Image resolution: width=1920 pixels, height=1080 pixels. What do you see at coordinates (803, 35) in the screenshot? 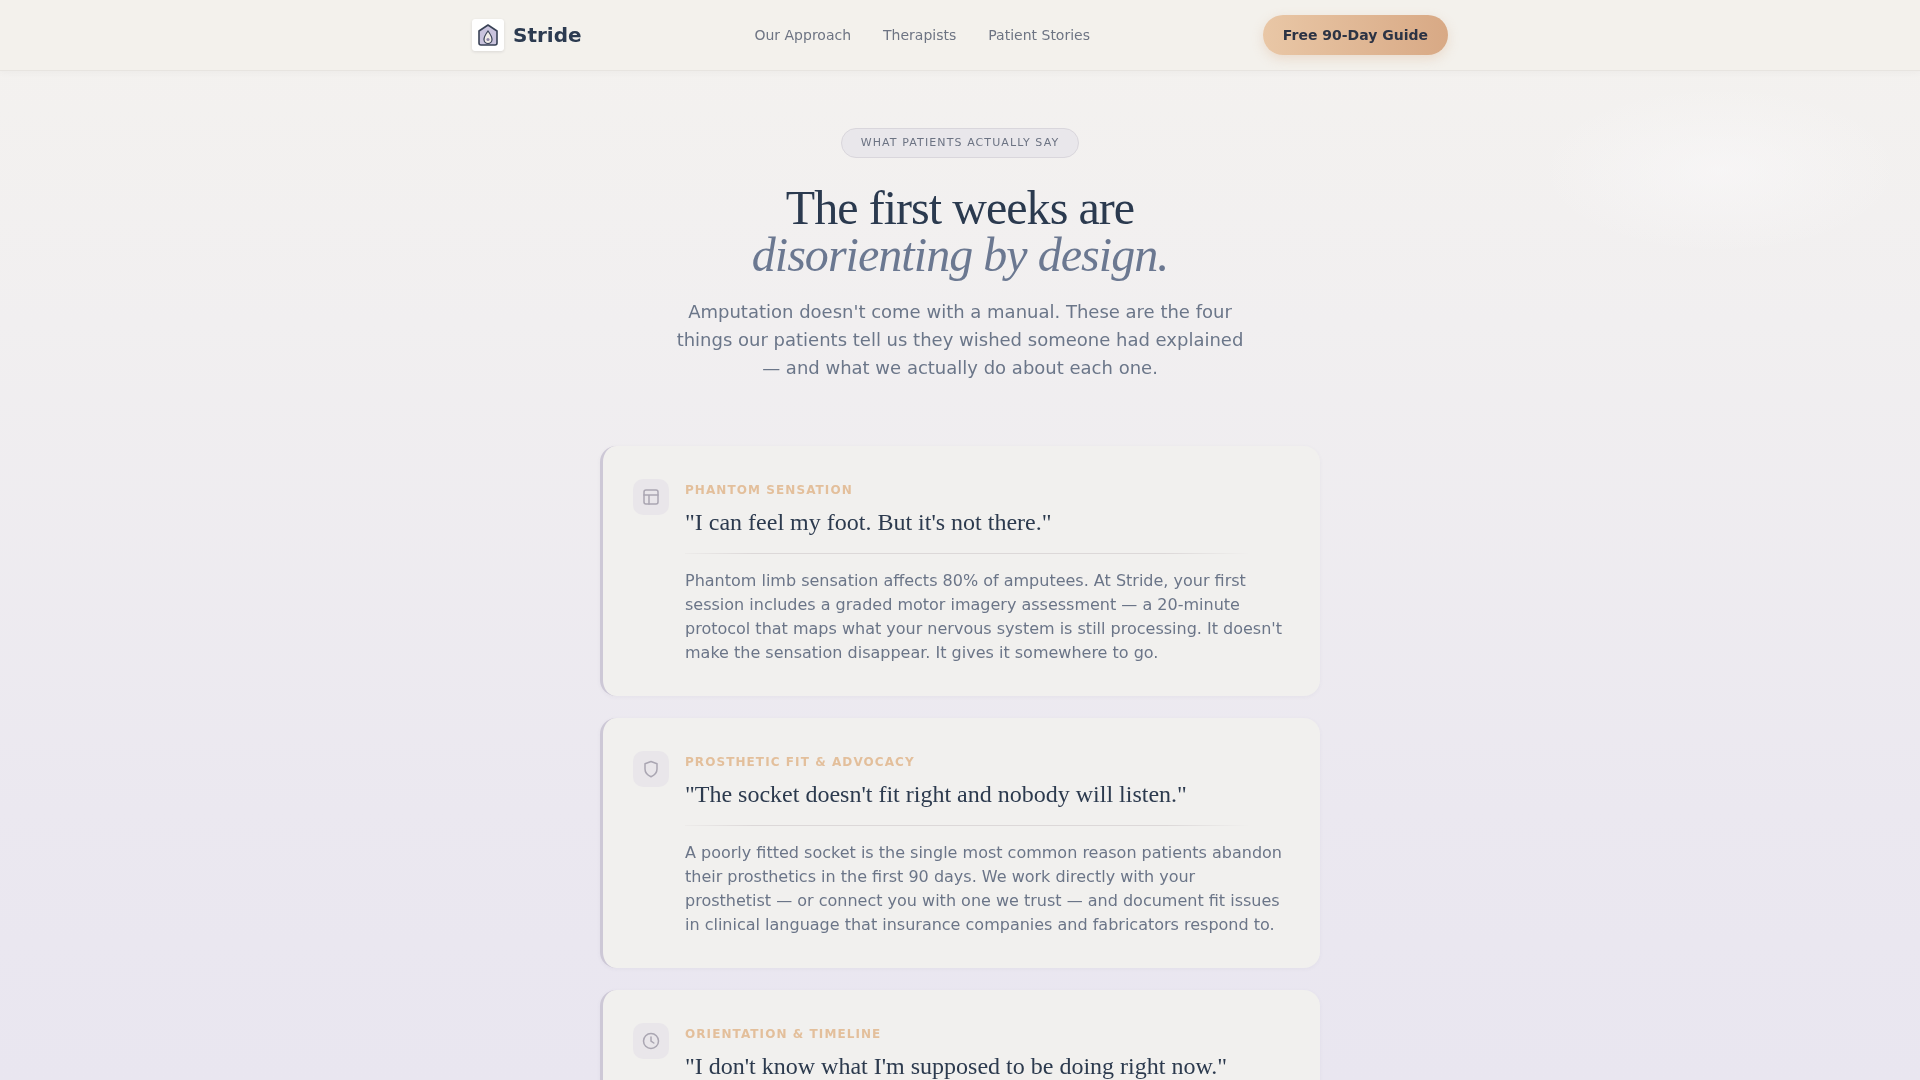
I see `nav-link: Our Approach` at bounding box center [803, 35].